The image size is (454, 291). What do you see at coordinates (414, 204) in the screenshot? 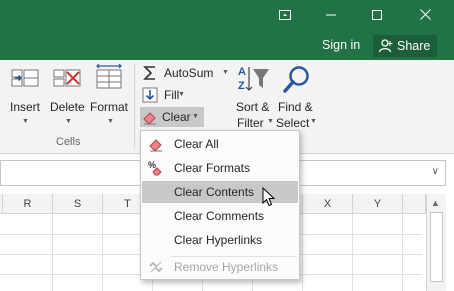
I see `column-header-edge` at bounding box center [414, 204].